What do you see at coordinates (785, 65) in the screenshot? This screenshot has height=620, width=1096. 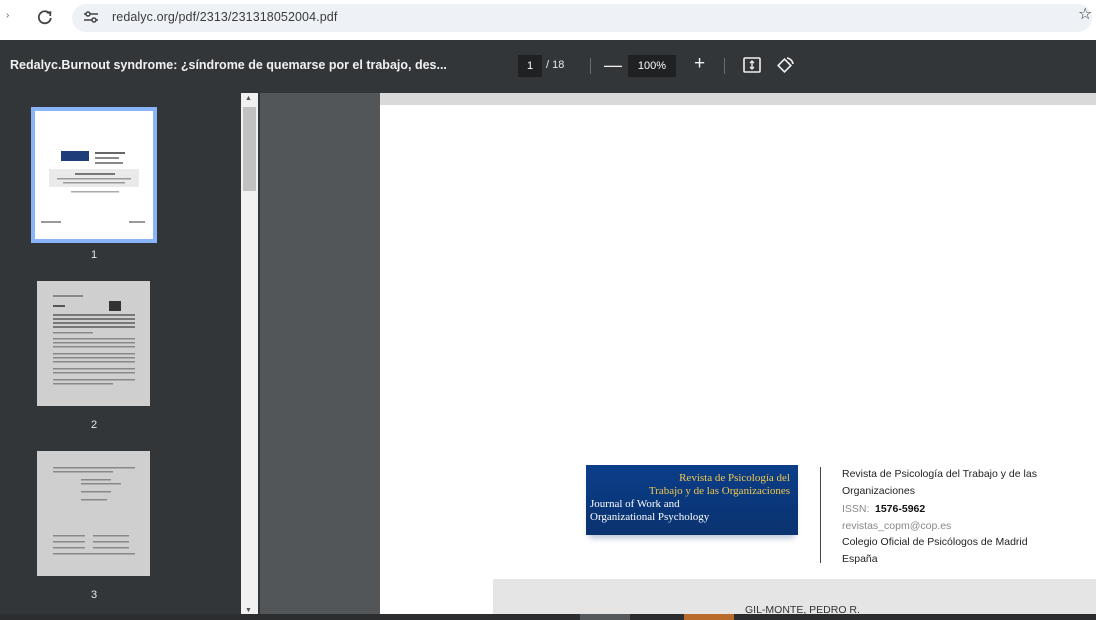 I see `rotate-icon` at bounding box center [785, 65].